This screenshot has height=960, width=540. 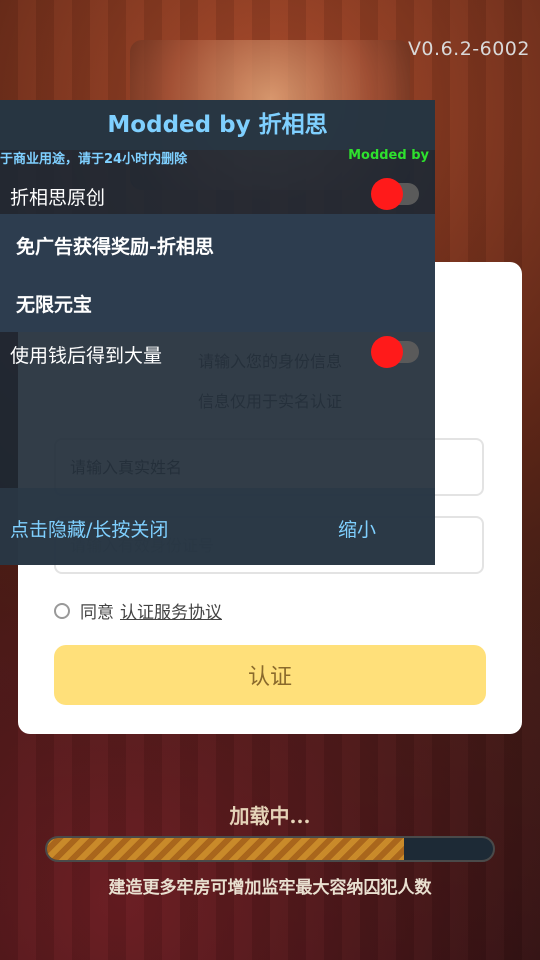 What do you see at coordinates (54, 303) in the screenshot?
I see `unlimited-ingot-button: 无限元宝` at bounding box center [54, 303].